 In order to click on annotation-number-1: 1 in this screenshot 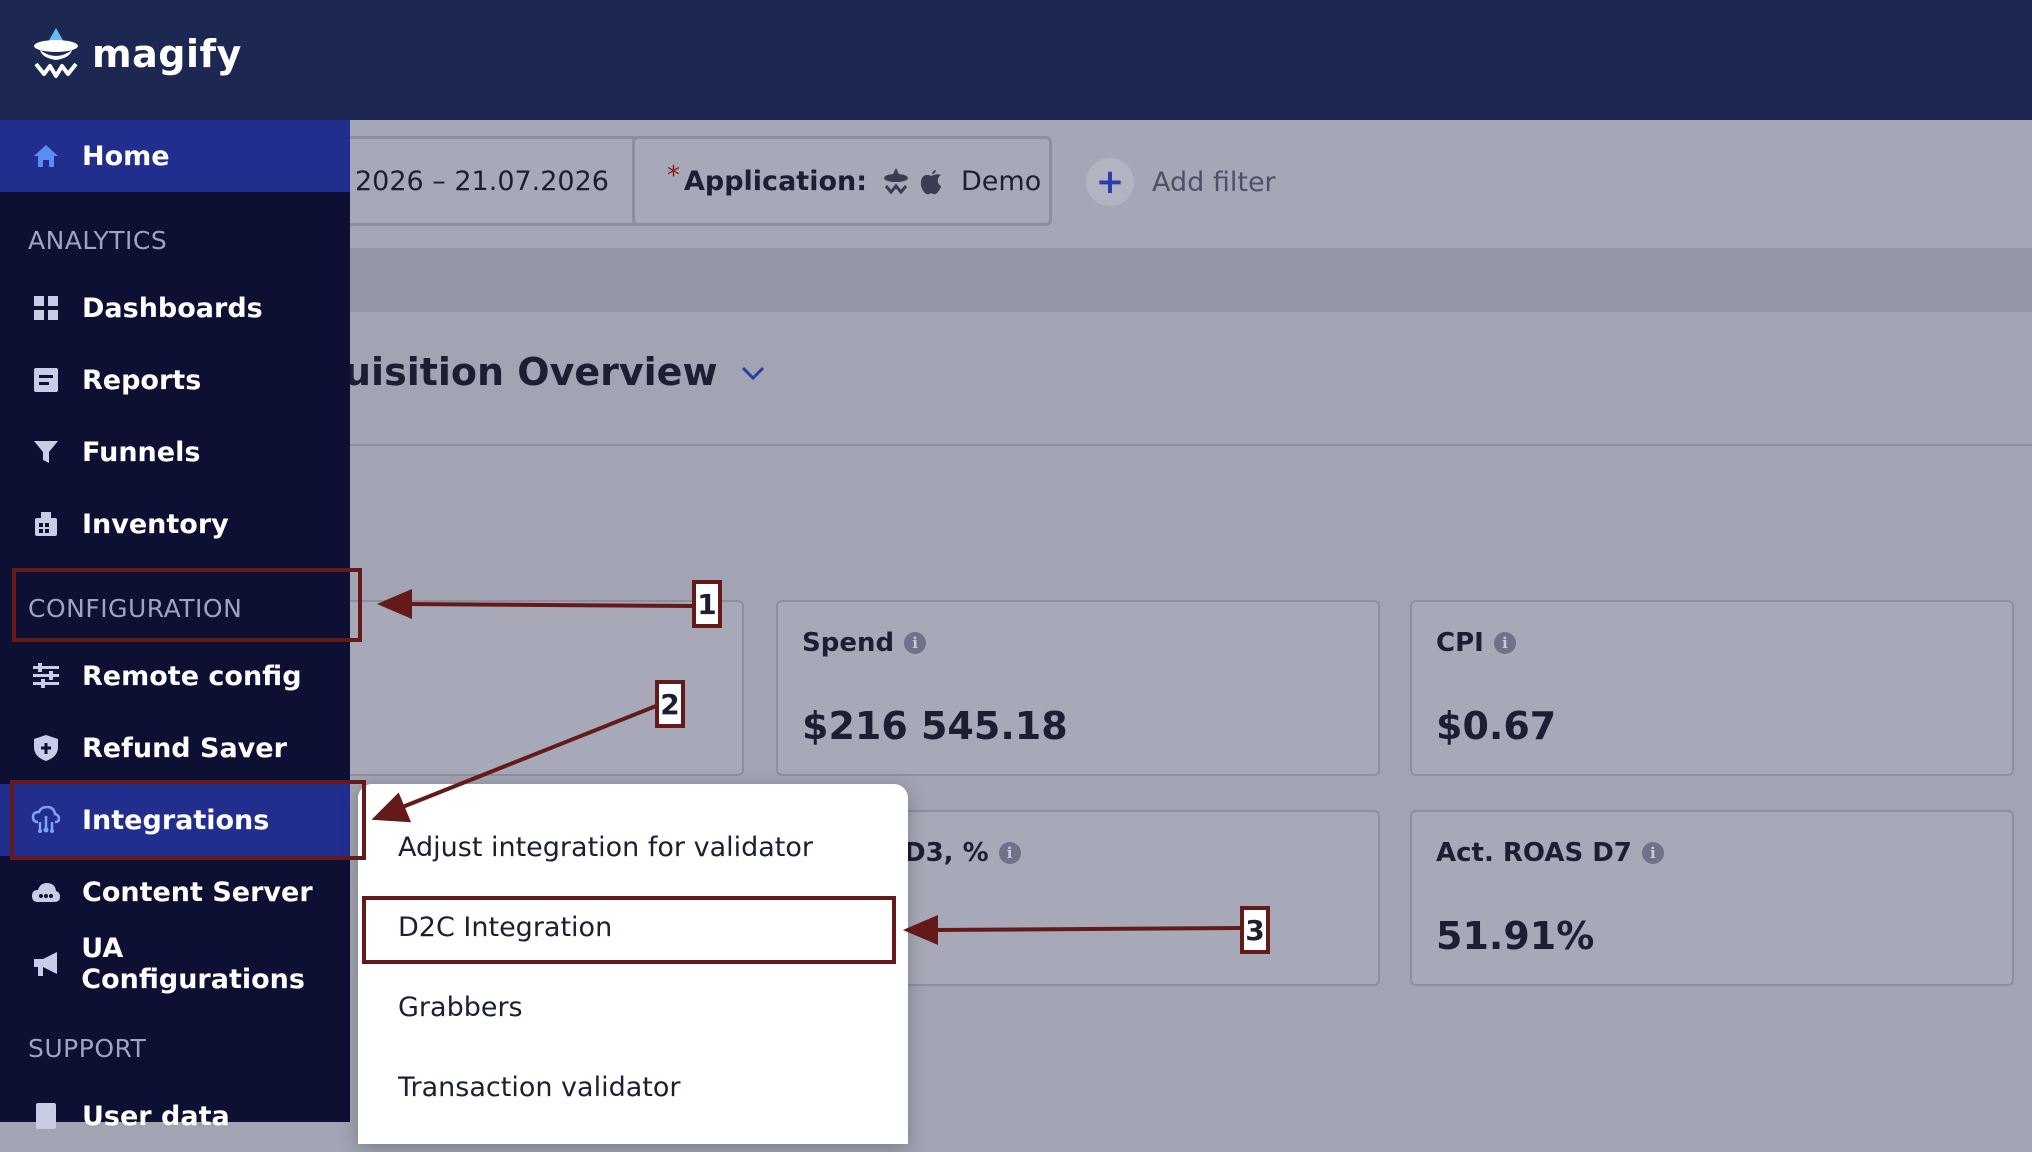, I will do `click(707, 604)`.